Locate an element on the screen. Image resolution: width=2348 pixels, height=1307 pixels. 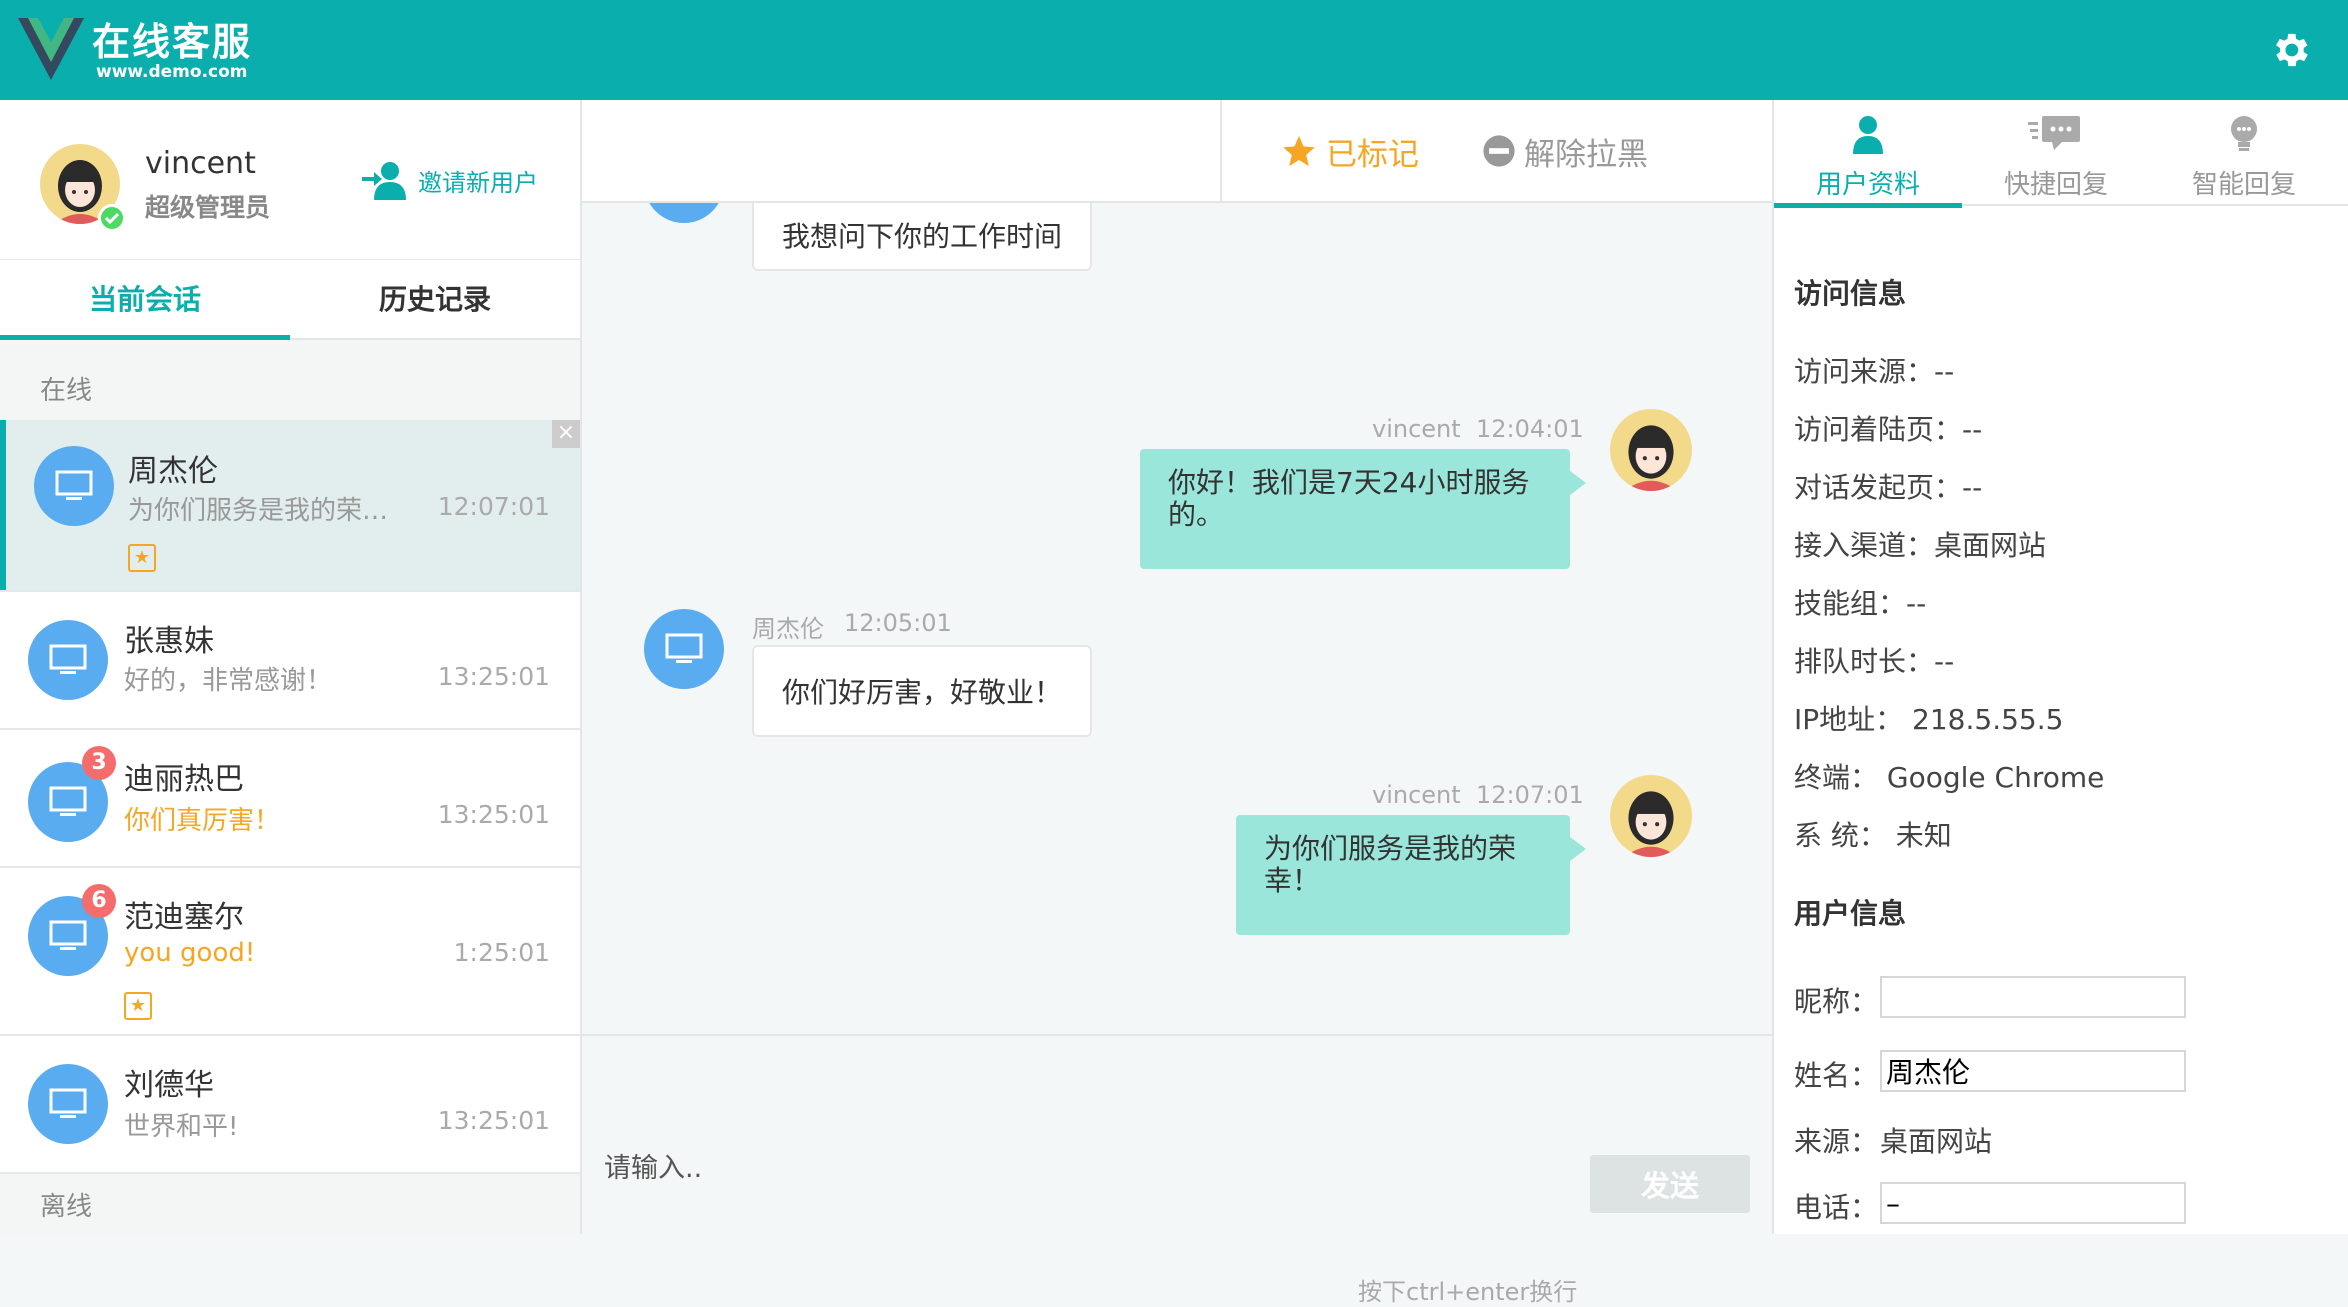
user-icon is located at coordinates (1868, 135).